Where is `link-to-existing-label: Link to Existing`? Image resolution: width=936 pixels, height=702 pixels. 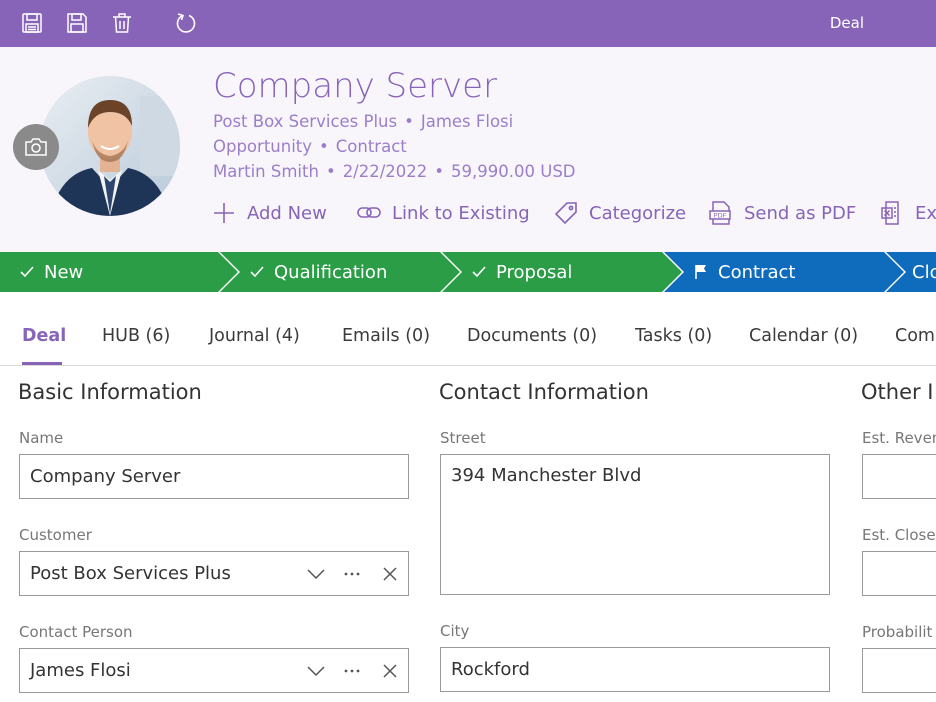 link-to-existing-label: Link to Existing is located at coordinates (461, 213).